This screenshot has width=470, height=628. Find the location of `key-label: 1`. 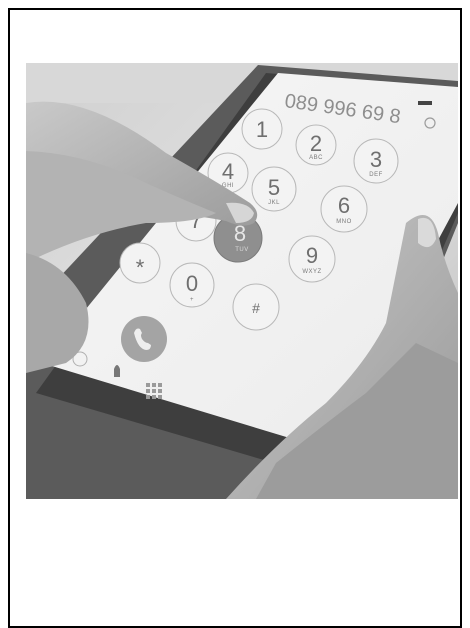

key-label: 1 is located at coordinates (262, 129).